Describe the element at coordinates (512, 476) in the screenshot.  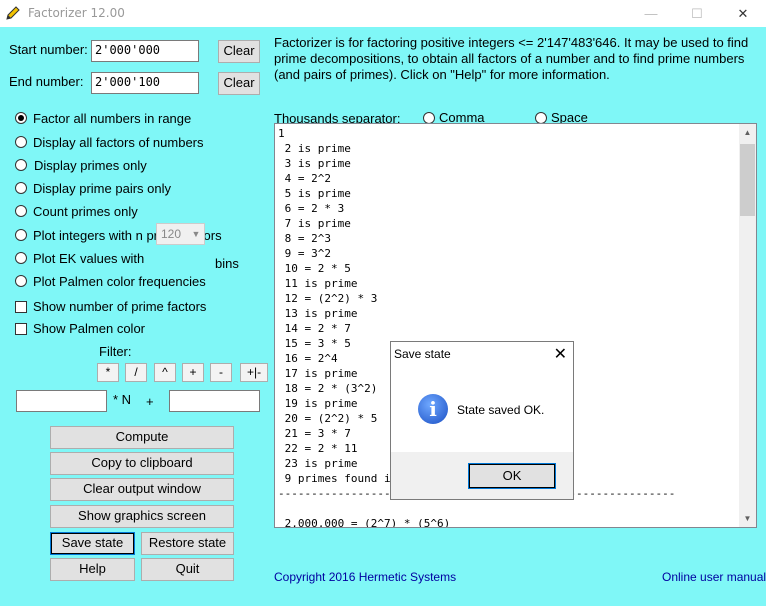
I see `dialog-ok-button: OK` at that location.